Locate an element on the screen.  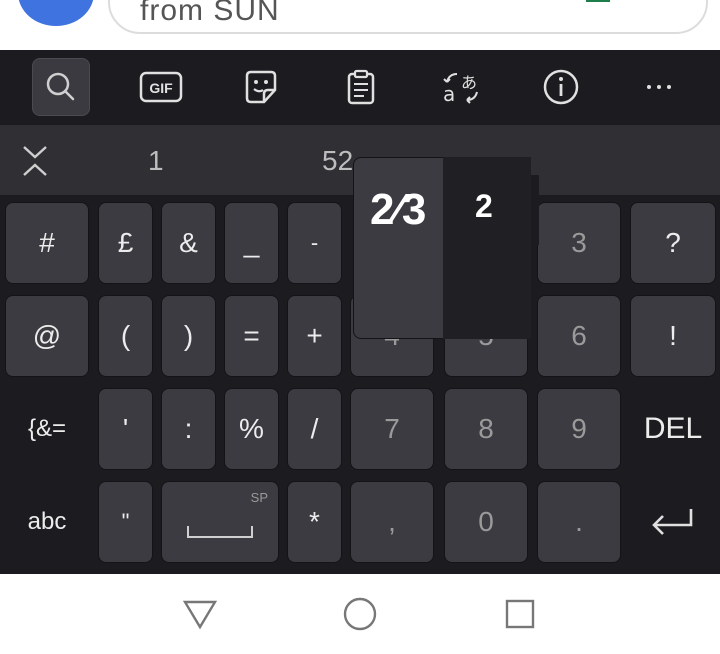
candidate-item: 52 is located at coordinates (337, 161).